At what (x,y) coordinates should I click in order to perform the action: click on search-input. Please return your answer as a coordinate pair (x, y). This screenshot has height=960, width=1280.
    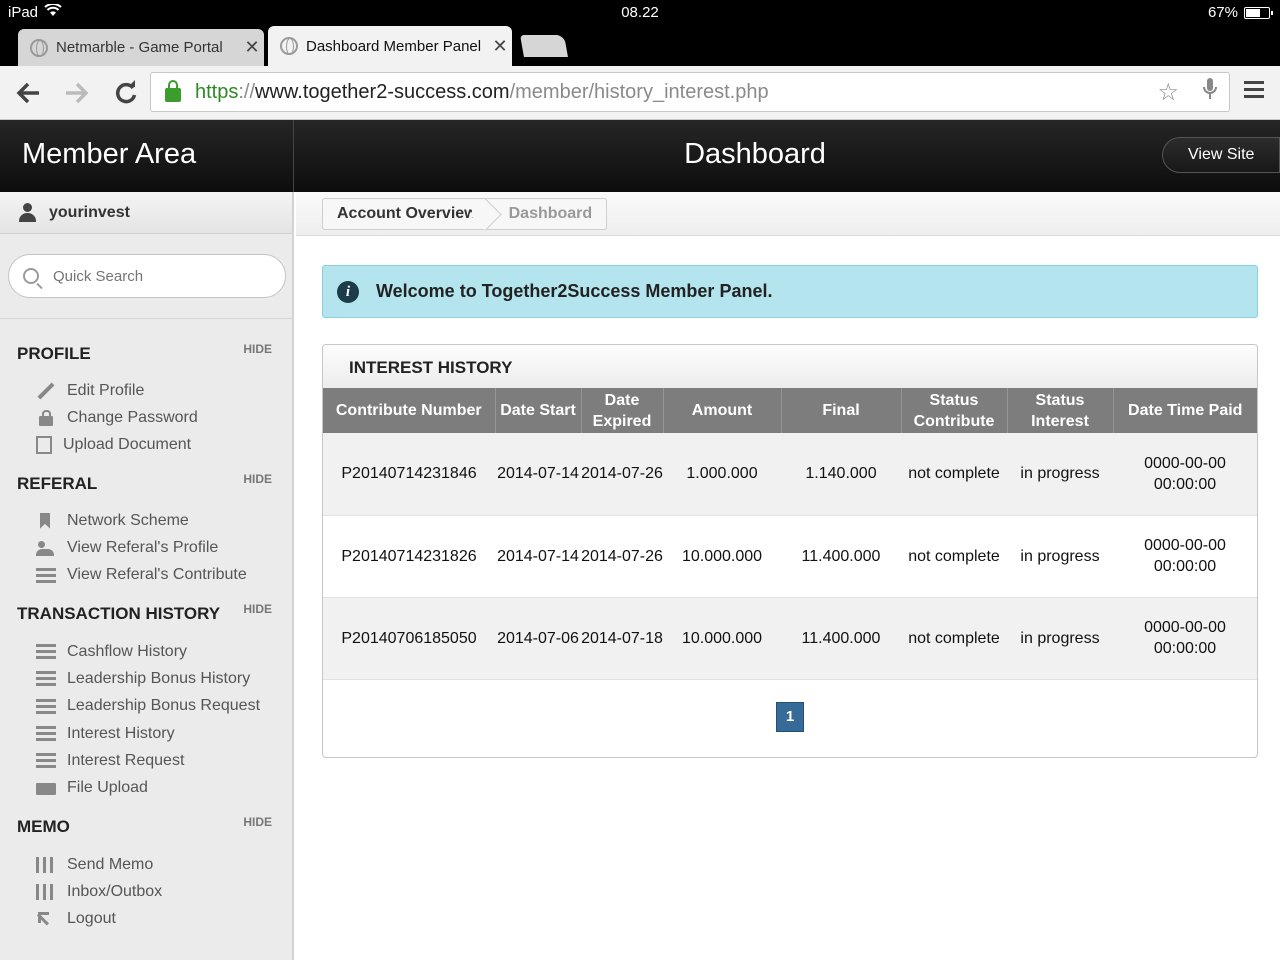
    Looking at the image, I should click on (158, 276).